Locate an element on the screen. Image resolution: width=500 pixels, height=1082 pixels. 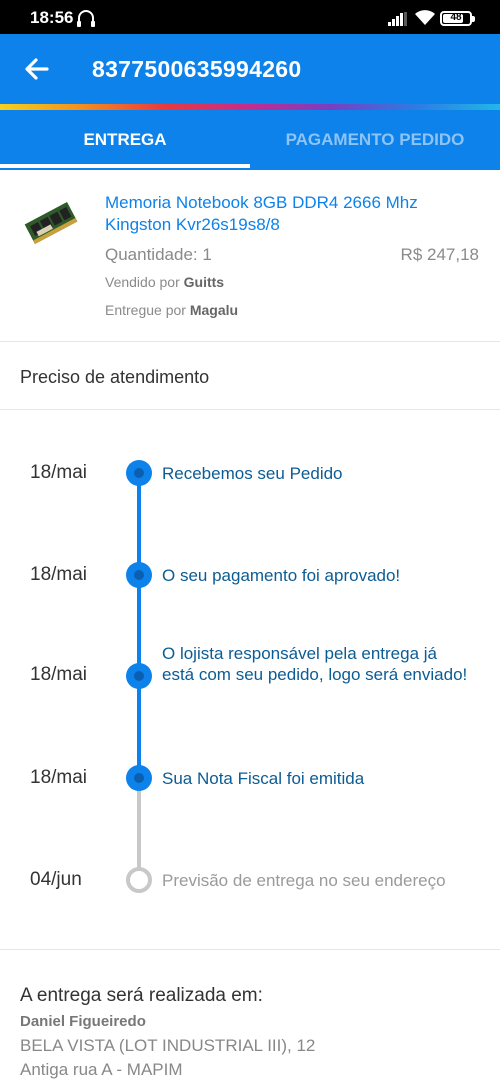
product-price: R$ 247,18 is located at coordinates (439, 254).